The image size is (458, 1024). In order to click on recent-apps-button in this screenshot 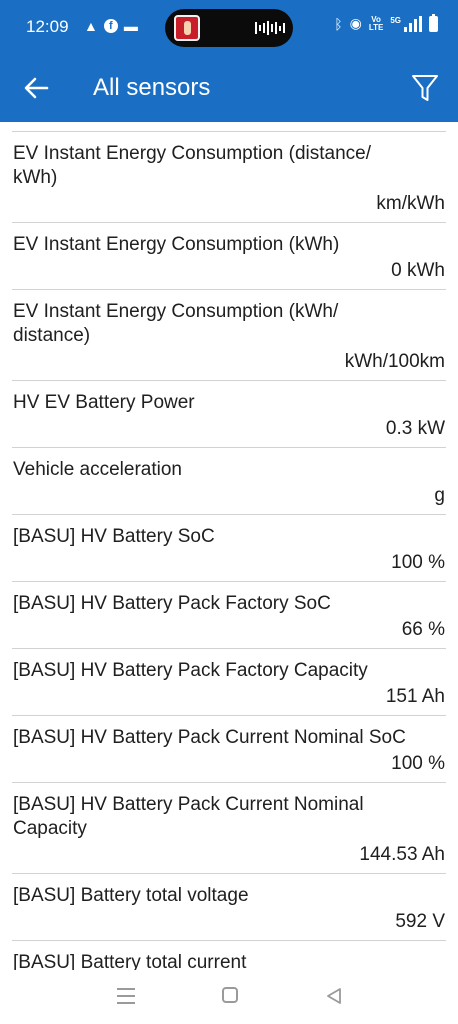, I will do `click(126, 996)`.